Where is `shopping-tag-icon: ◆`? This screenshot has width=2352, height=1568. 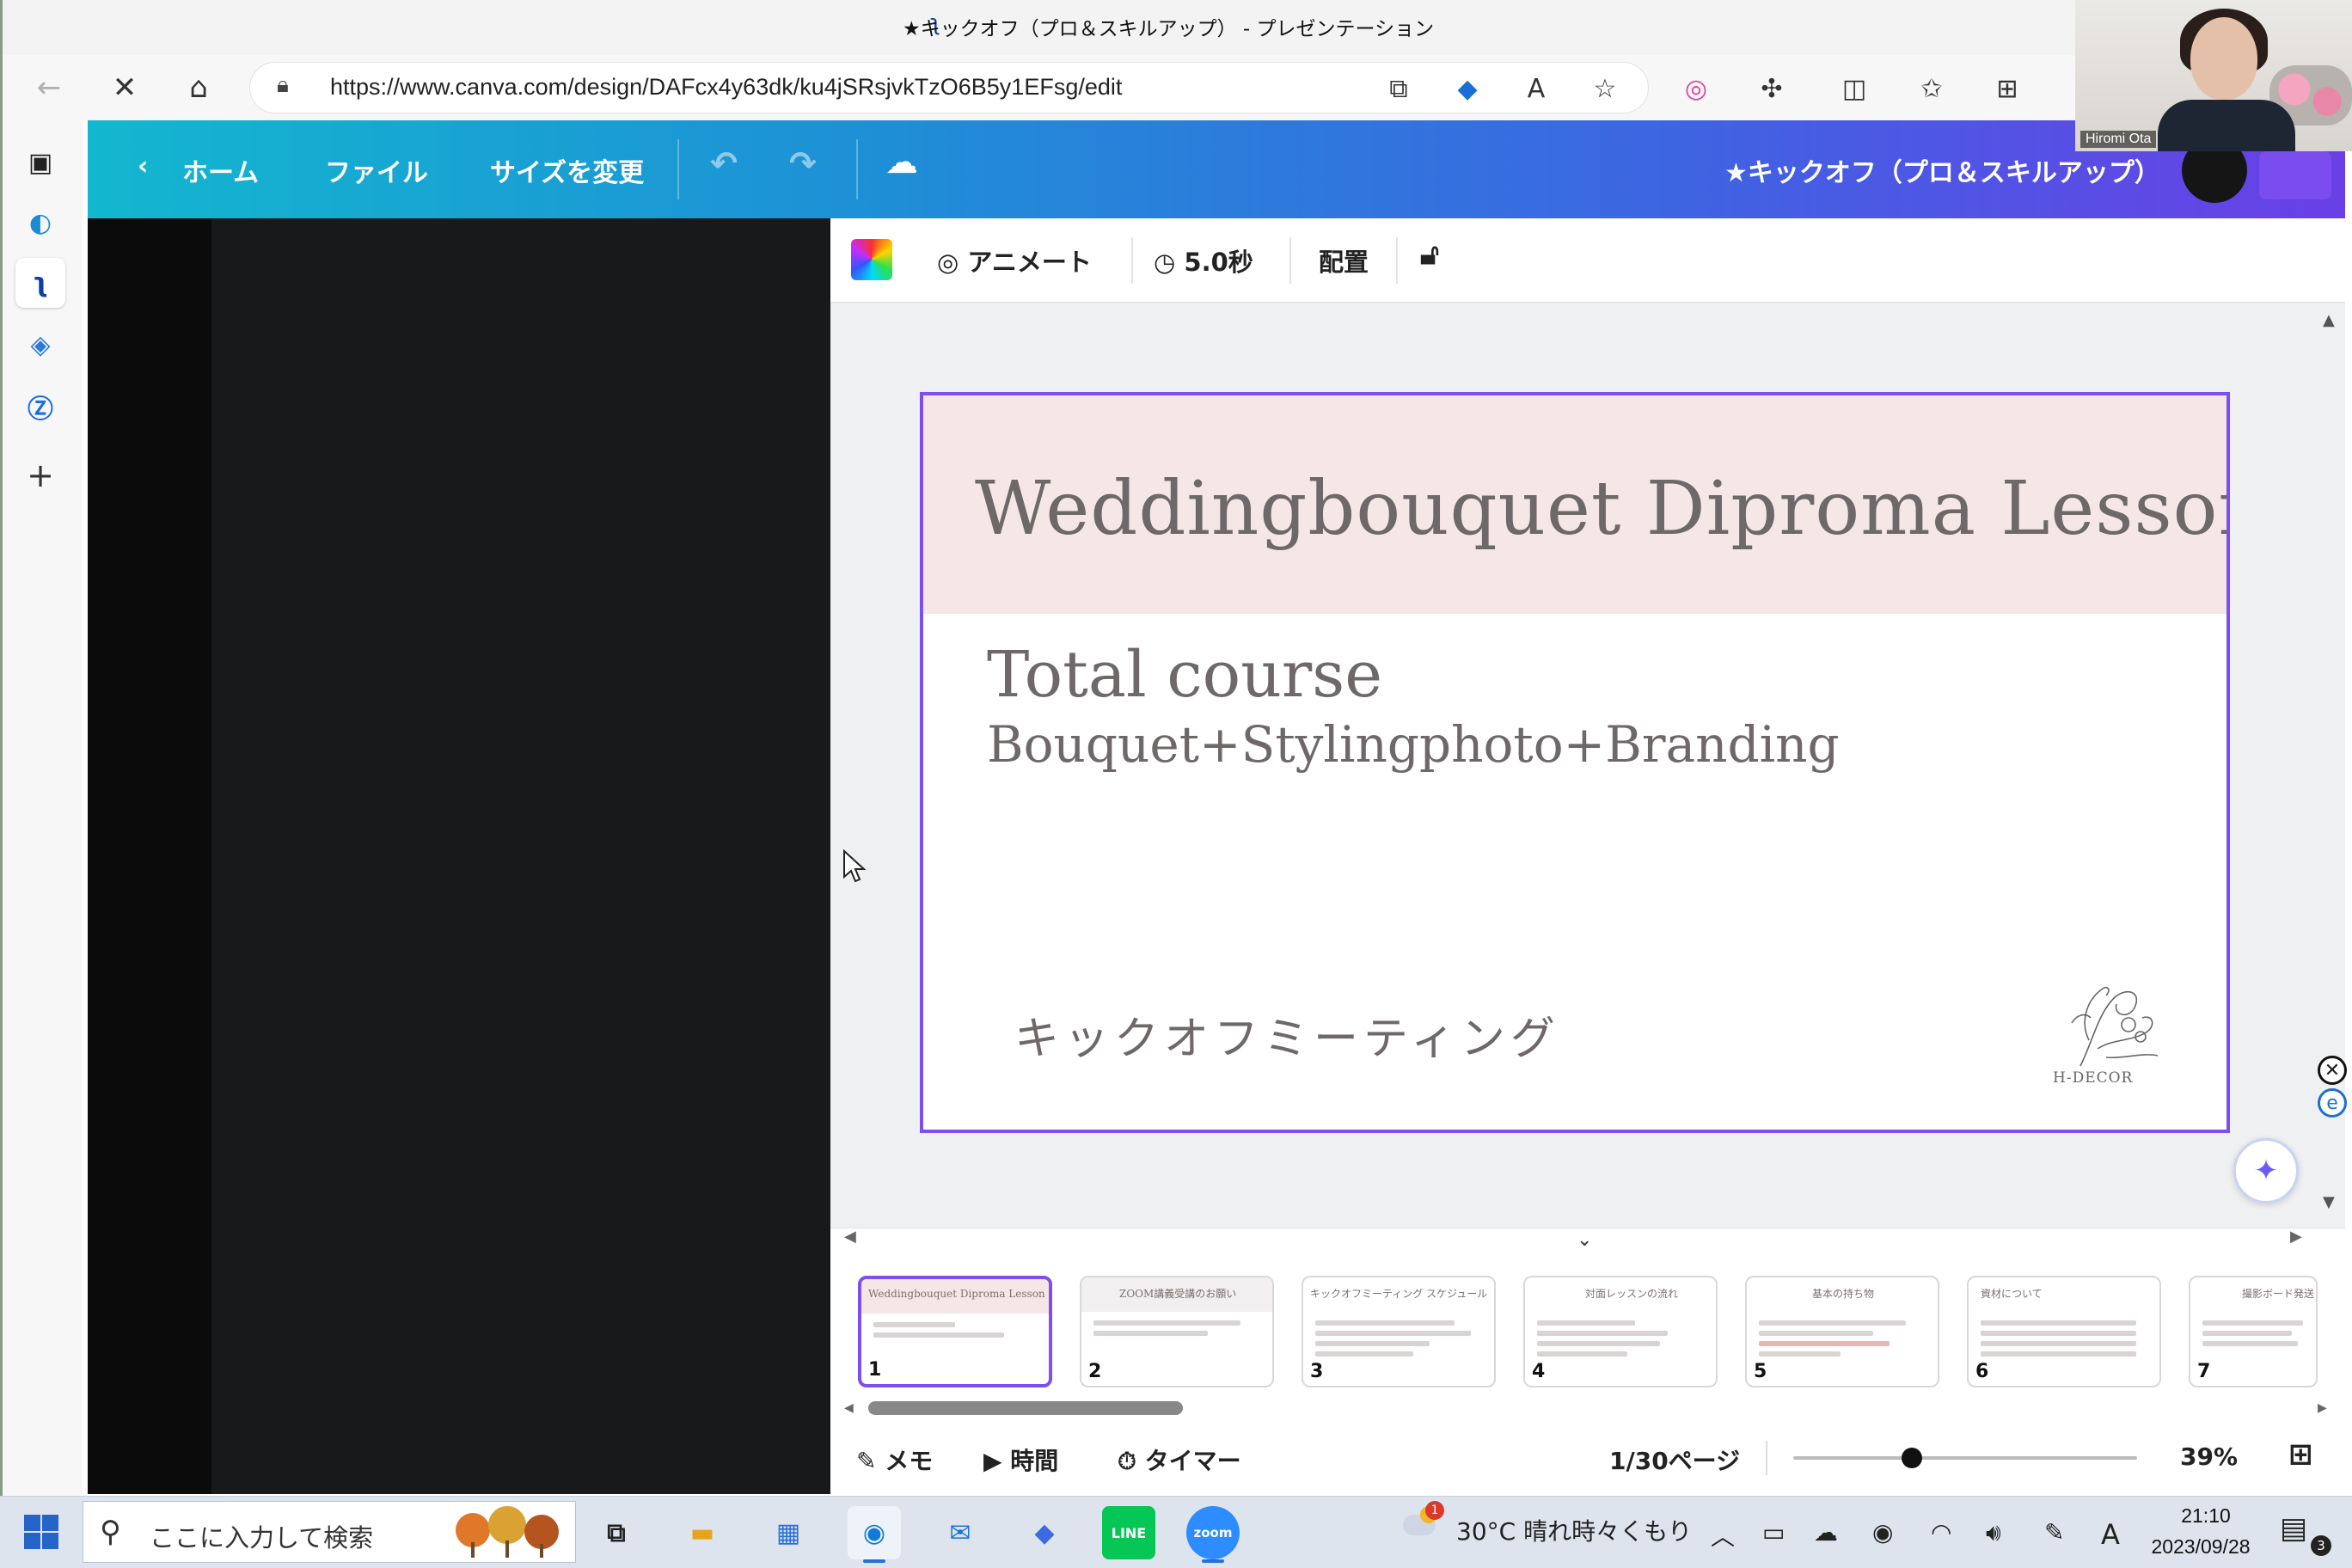 shopping-tag-icon: ◆ is located at coordinates (1467, 88).